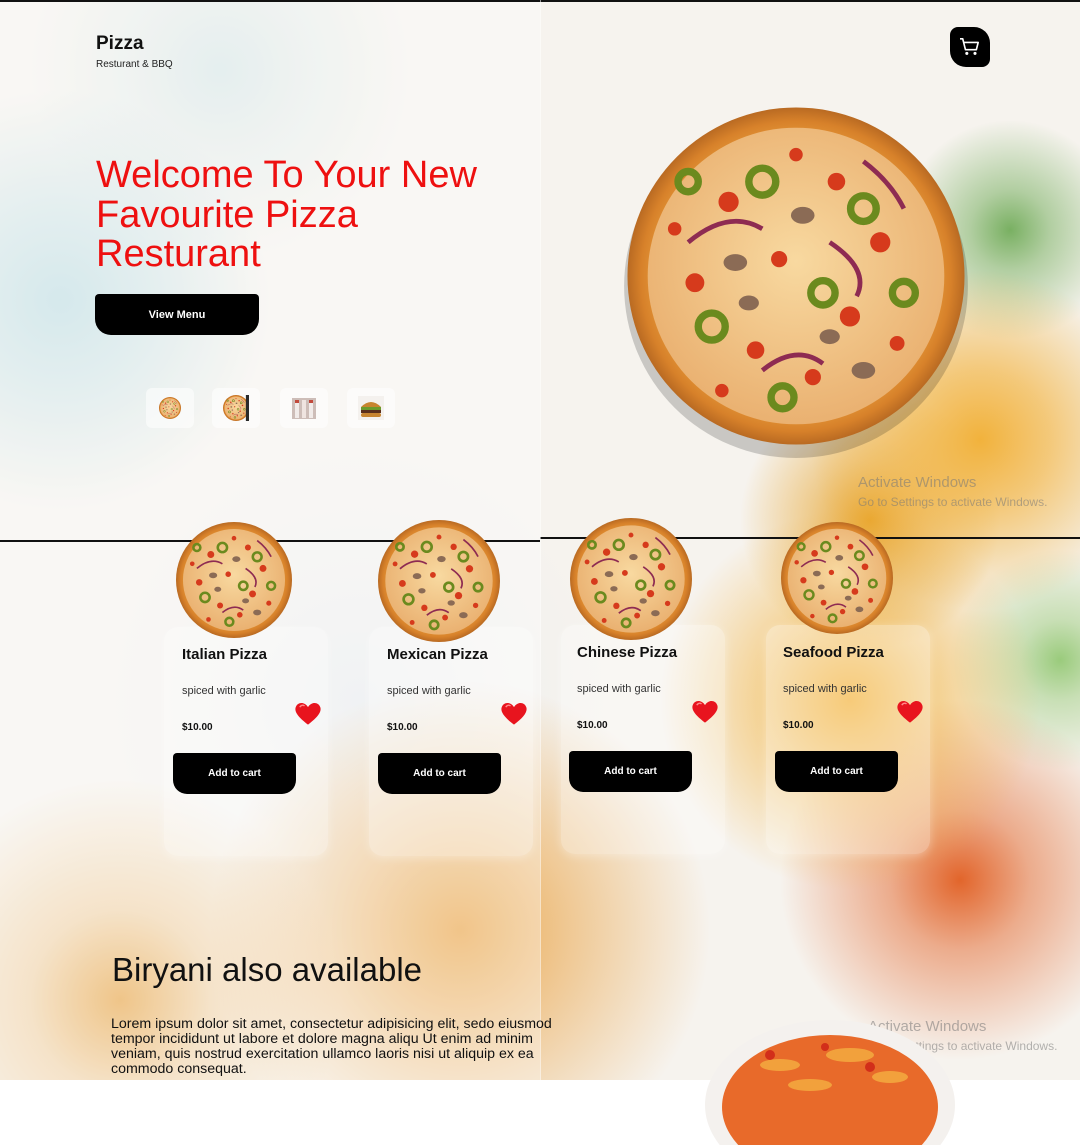 This screenshot has width=1080, height=1145. I want to click on drinks-thumb-icon, so click(304, 408).